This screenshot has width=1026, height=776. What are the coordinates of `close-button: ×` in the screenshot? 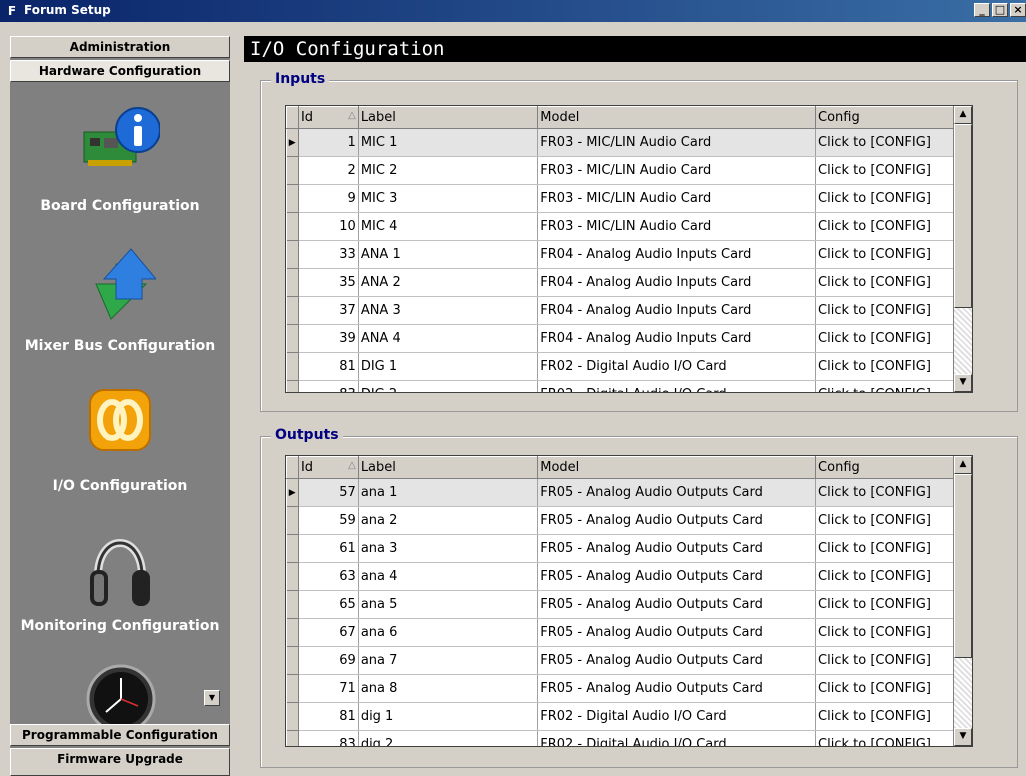 It's located at (1018, 10).